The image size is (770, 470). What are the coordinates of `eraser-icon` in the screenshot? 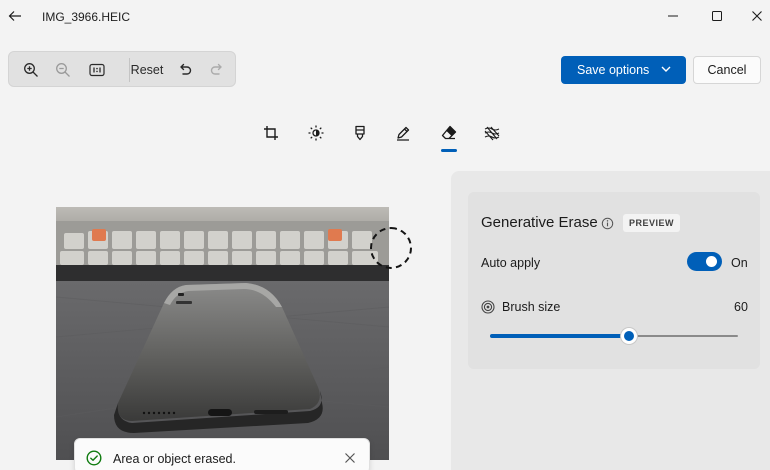 It's located at (449, 132).